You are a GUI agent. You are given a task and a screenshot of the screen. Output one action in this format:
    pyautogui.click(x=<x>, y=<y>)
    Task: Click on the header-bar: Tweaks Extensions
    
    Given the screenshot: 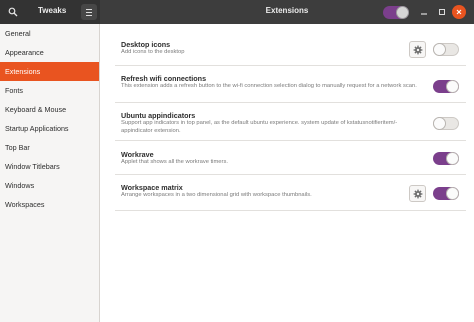 What is the action you would take?
    pyautogui.click(x=237, y=12)
    